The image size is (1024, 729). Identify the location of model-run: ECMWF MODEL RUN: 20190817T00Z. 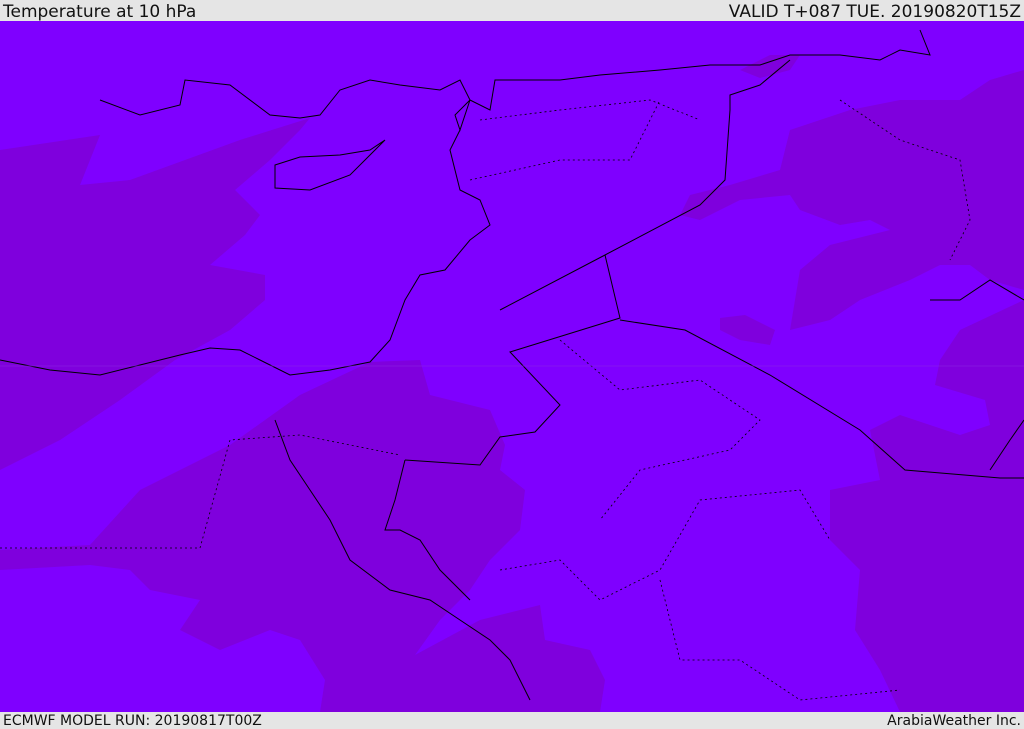
(132, 721).